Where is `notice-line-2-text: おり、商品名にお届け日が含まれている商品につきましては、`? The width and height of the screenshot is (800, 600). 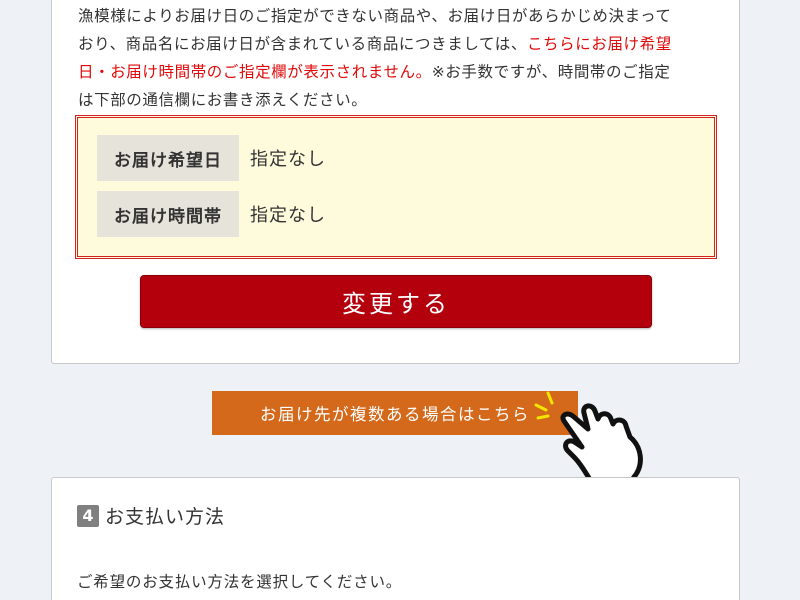
notice-line-2-text: おり、商品名にお届け日が含まれている商品につきましては、 is located at coordinates (302, 44).